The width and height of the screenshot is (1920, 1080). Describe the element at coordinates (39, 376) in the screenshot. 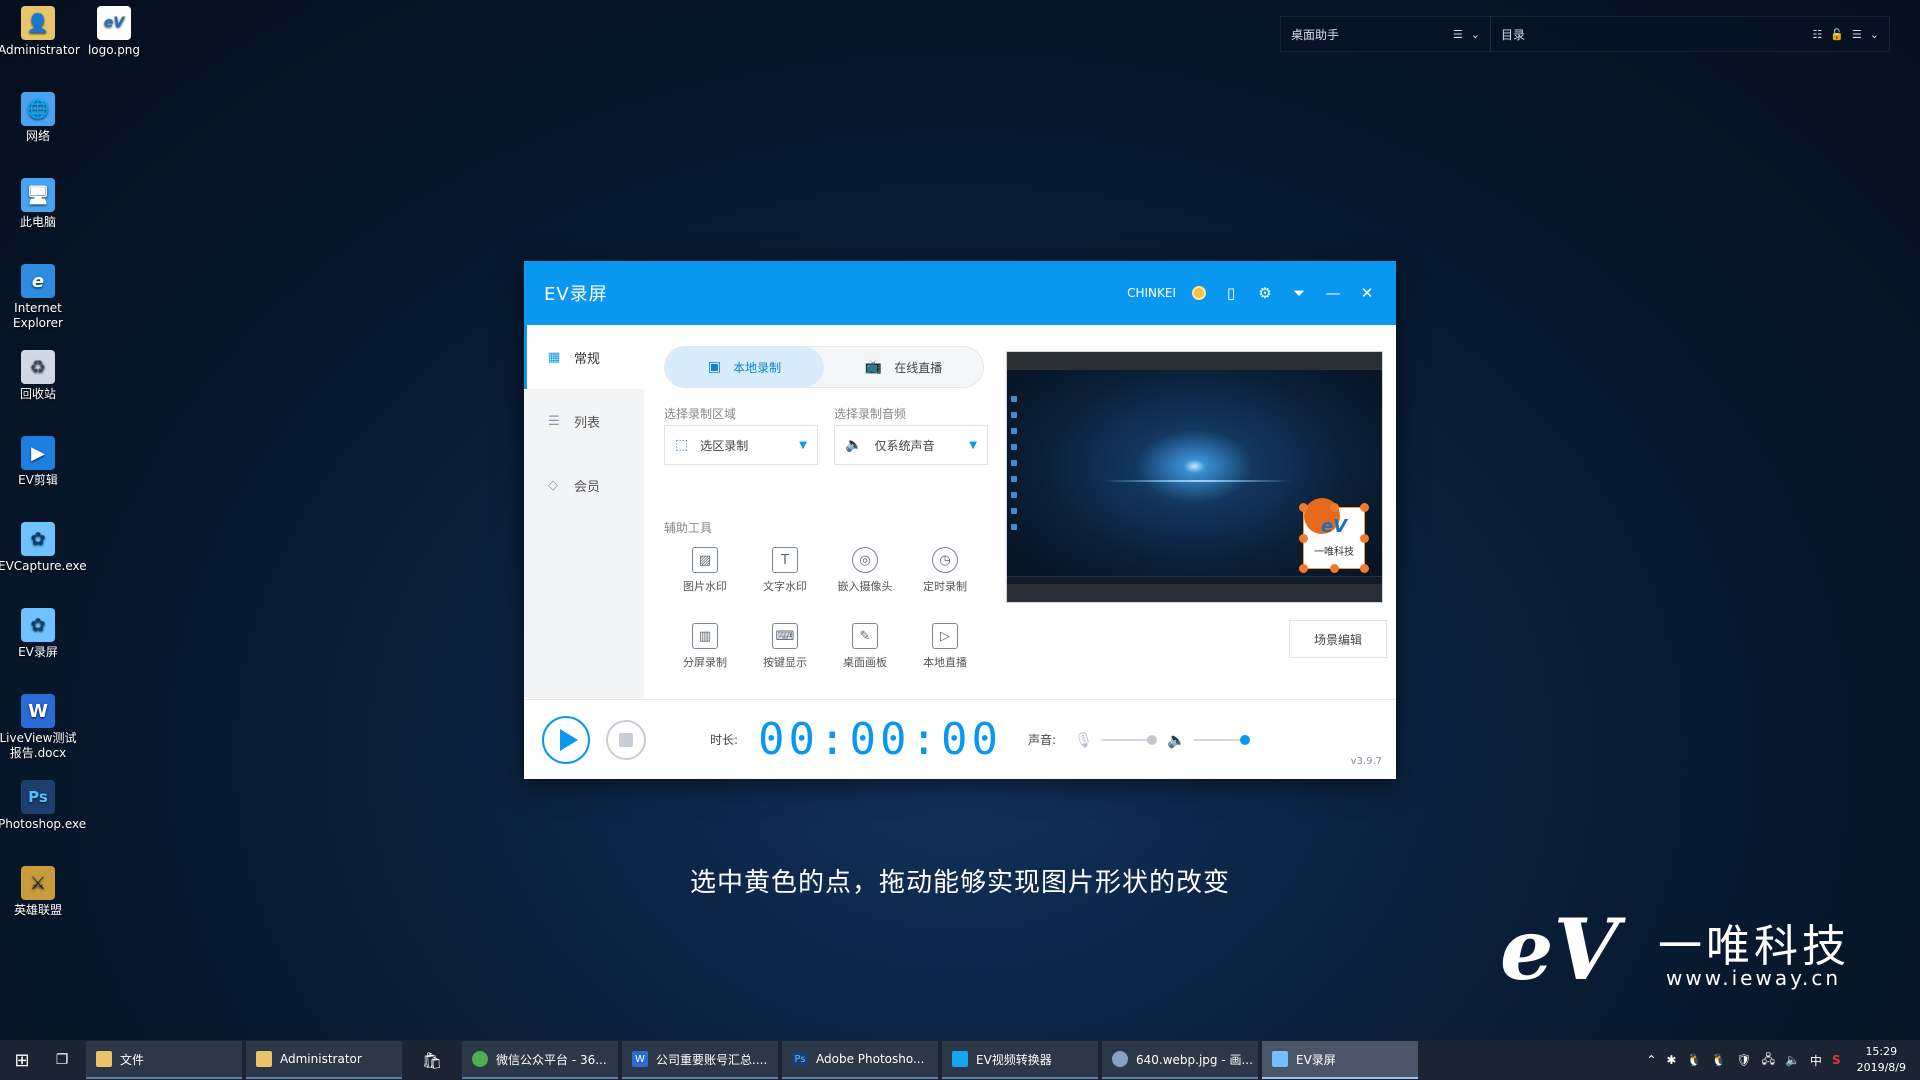

I see `desktop-icon-recycle-bin: ♻ 回收站` at that location.